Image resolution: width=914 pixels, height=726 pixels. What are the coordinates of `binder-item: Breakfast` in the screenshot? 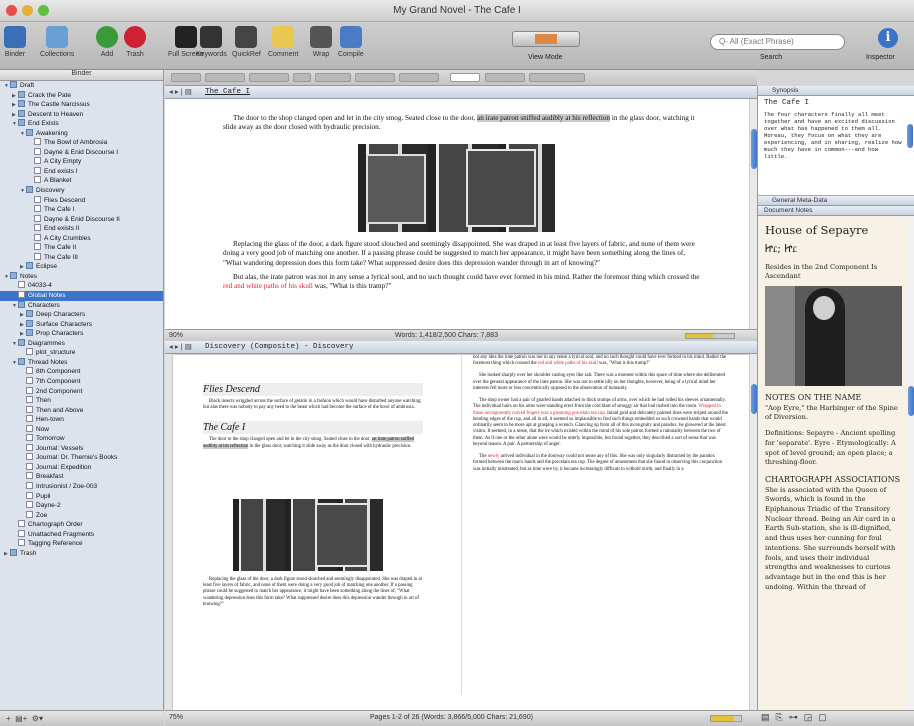 It's located at (81, 477).